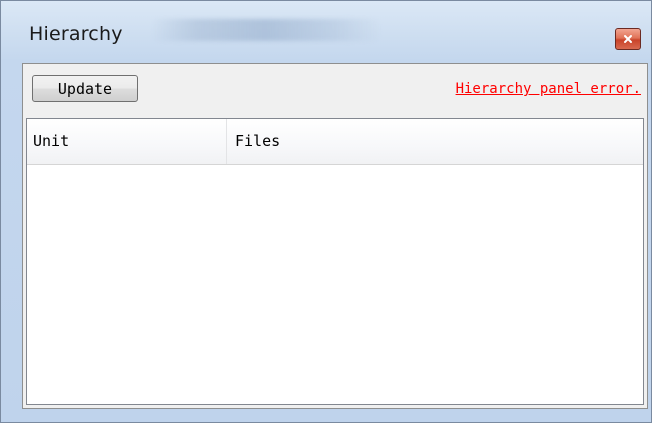  I want to click on title-bar: Hierarchy, so click(326, 29).